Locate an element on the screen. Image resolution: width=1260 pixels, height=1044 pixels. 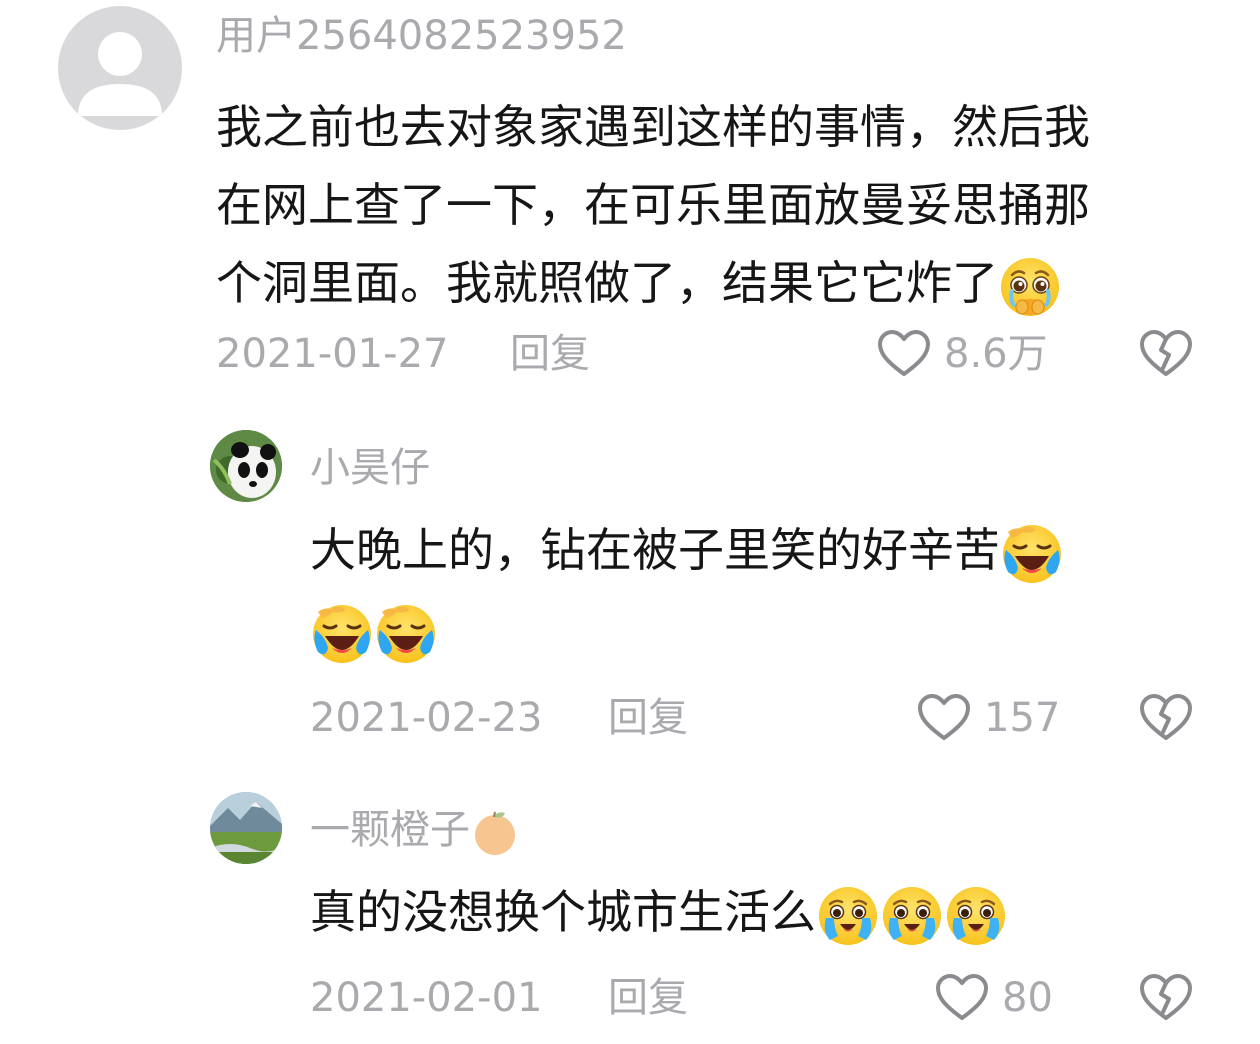
comment-text-line: 个洞里面。我就照做了，结果它它炸了 is located at coordinates (721, 283).